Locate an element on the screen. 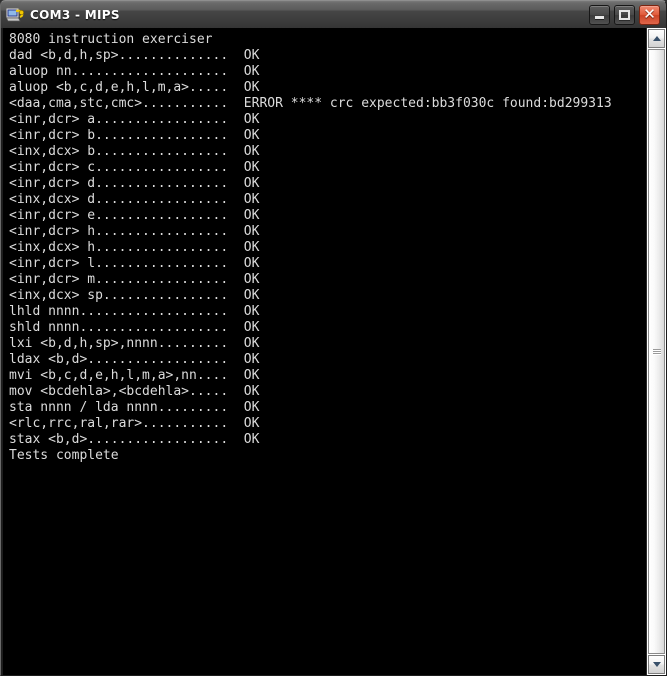  terminal-line: 8080 instruction exerciser is located at coordinates (111, 39).